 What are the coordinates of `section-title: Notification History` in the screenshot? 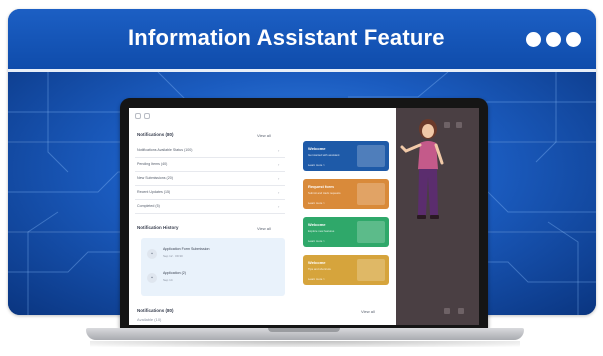 It's located at (158, 227).